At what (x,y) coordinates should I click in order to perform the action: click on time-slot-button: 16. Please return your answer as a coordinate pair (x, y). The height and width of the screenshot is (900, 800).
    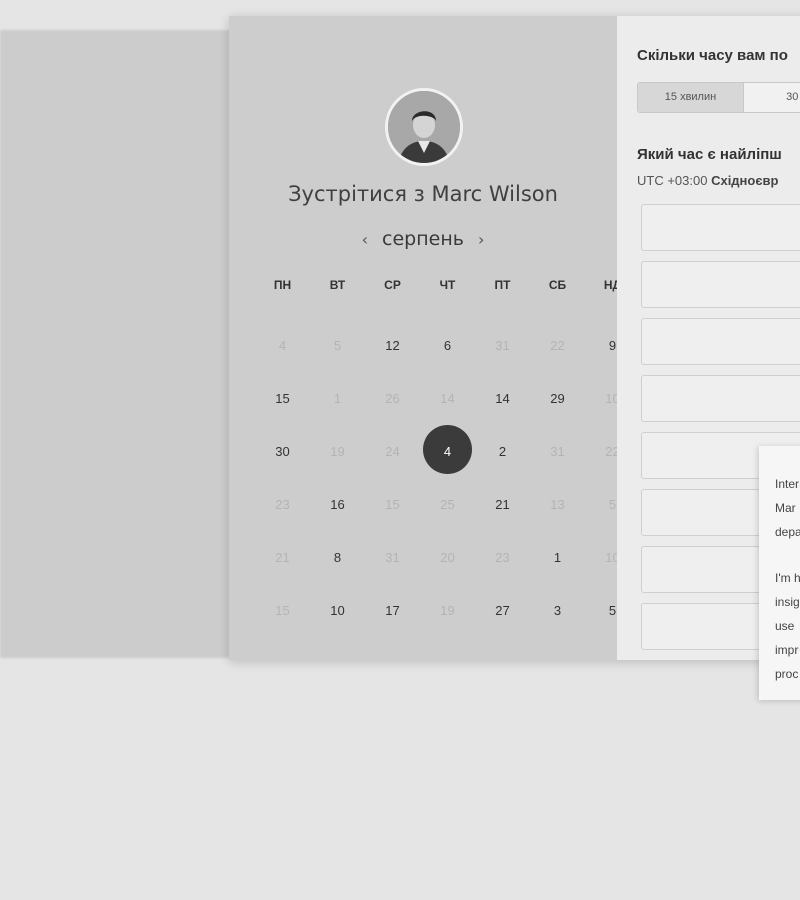
    Looking at the image, I should click on (720, 227).